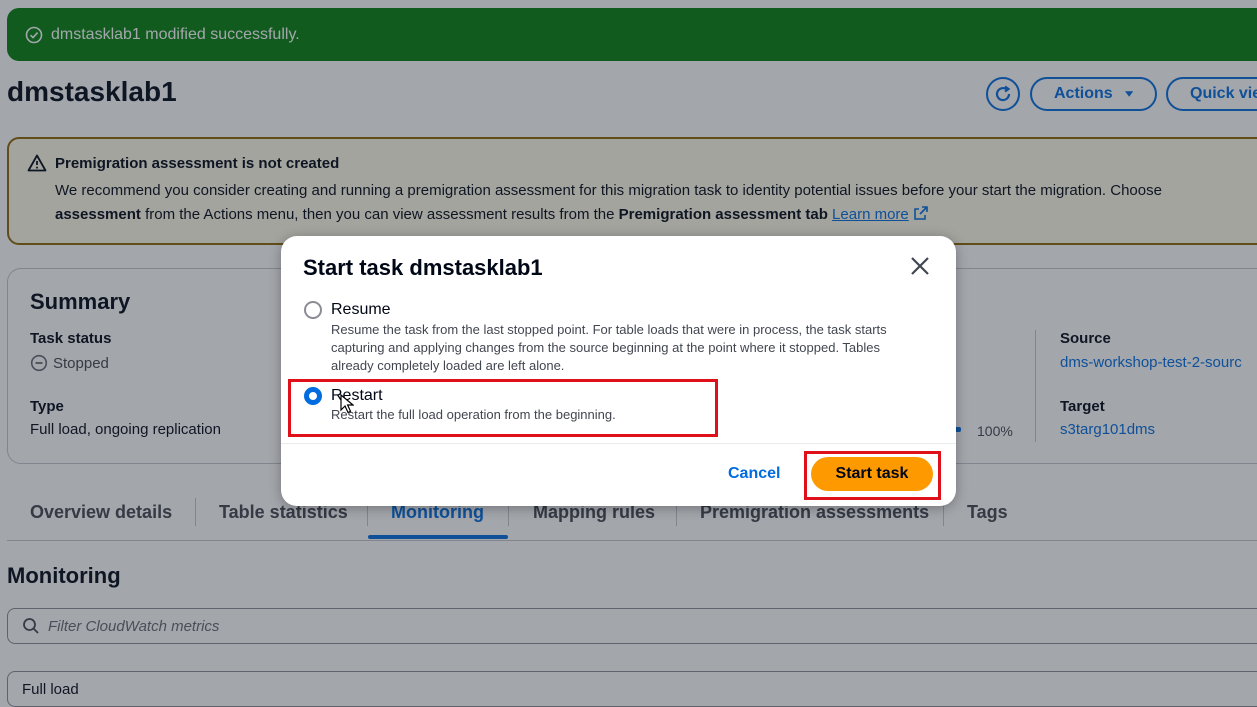  I want to click on start-task-highlight-box, so click(872, 475).